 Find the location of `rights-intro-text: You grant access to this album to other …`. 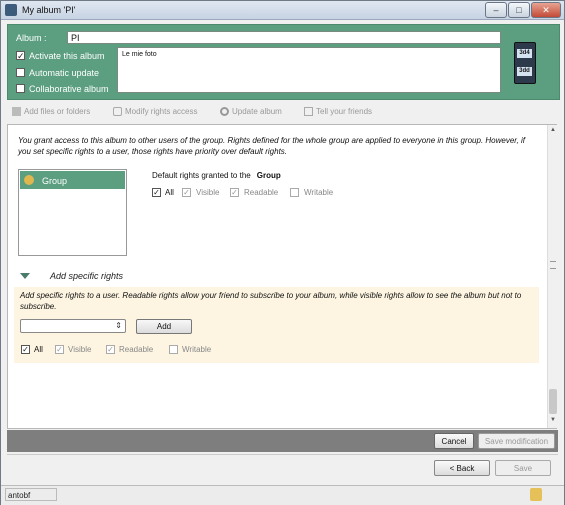

rights-intro-text: You grant access to this album to other … is located at coordinates (271, 146).